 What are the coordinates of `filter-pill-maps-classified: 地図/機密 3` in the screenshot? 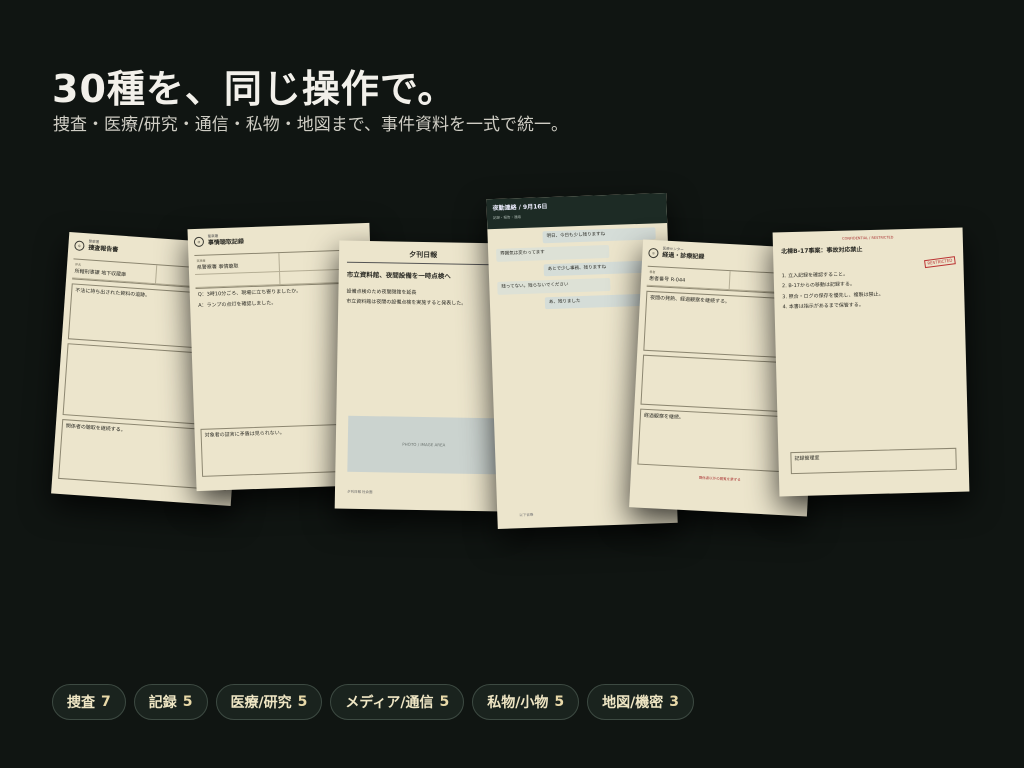 It's located at (641, 702).